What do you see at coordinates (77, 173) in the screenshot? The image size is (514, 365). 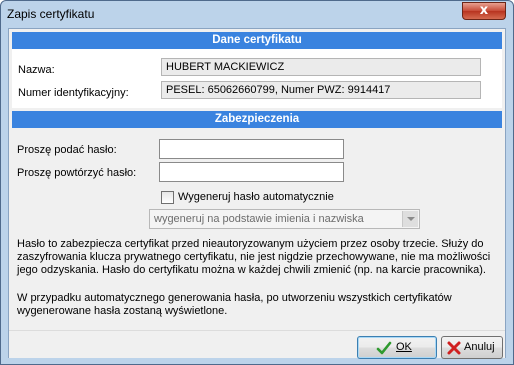 I see `repeat-password-label: Proszę powtórzyć hasło:` at bounding box center [77, 173].